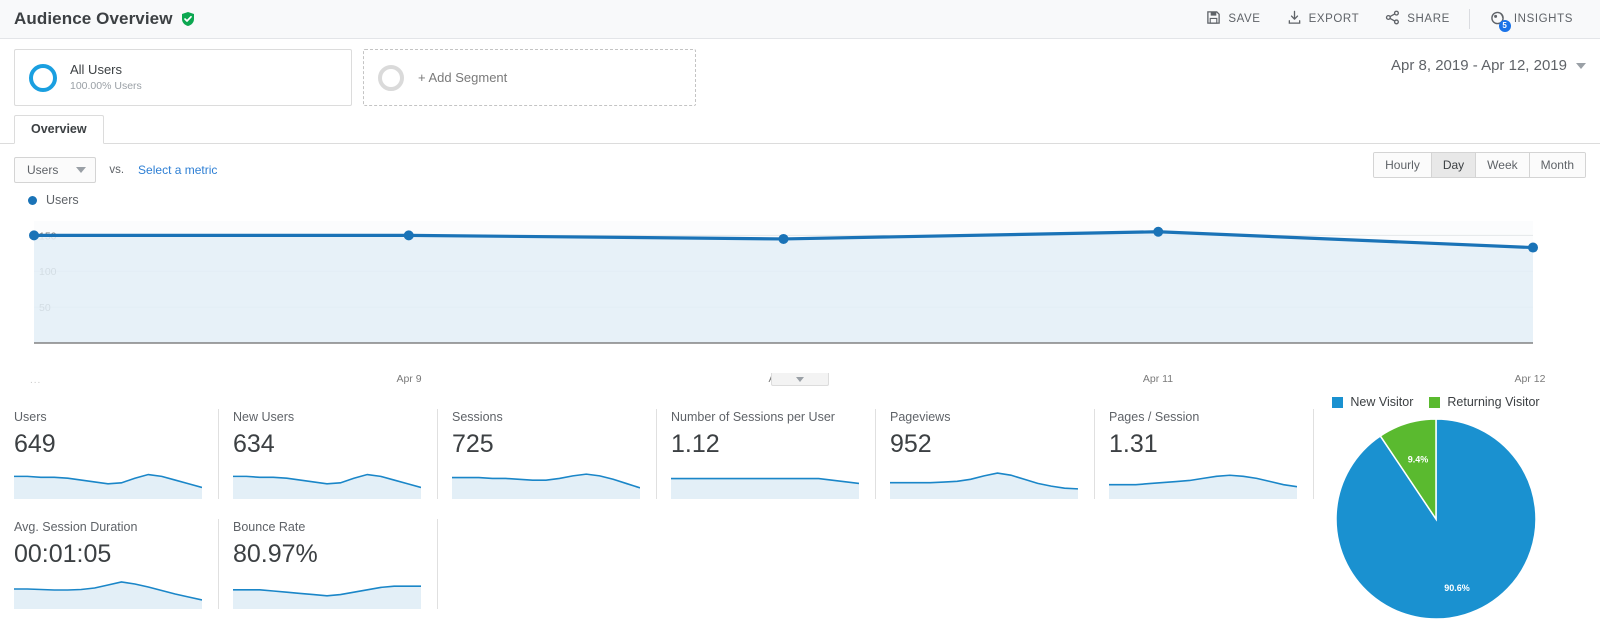 This screenshot has height=627, width=1600. I want to click on metric-card: Pages / Session 1.31, so click(1204, 454).